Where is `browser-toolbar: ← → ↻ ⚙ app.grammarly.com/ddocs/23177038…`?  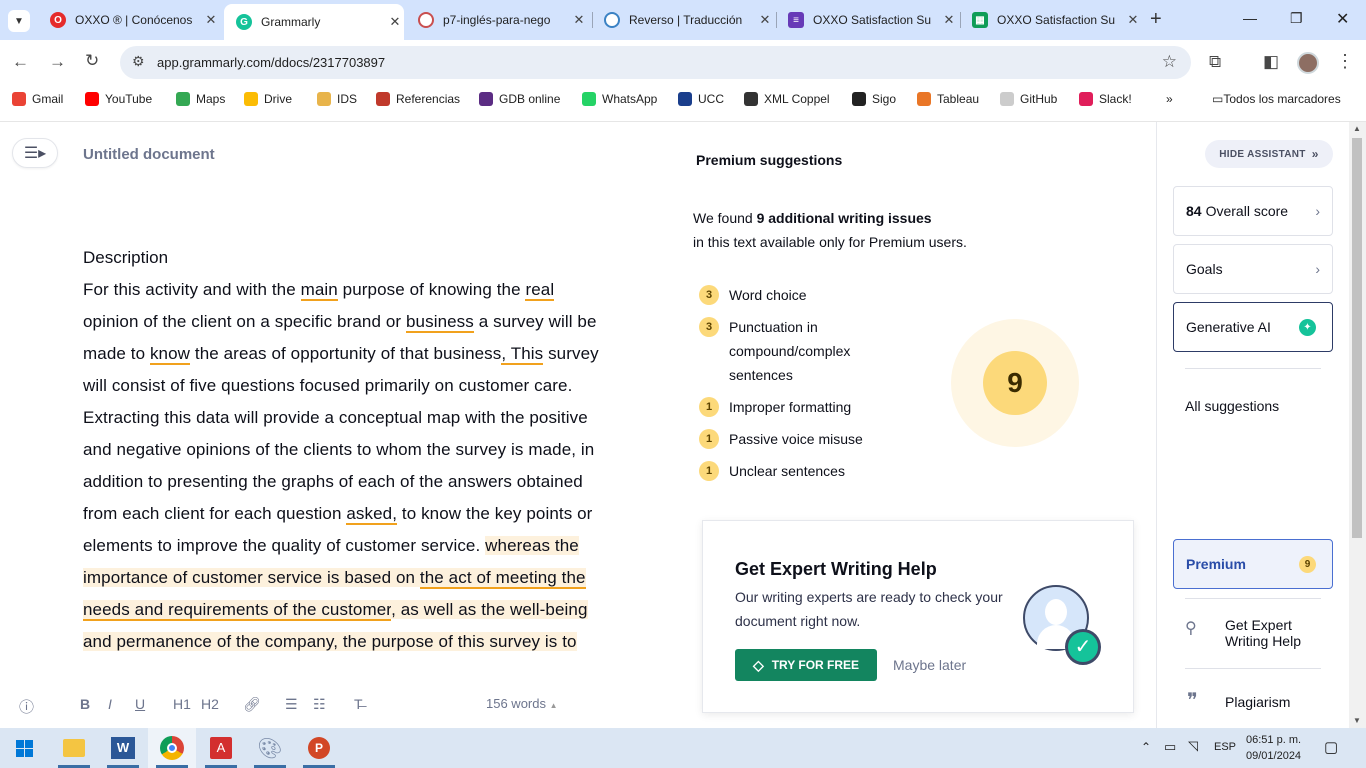 browser-toolbar: ← → ↻ ⚙ app.grammarly.com/ddocs/23177038… is located at coordinates (683, 63).